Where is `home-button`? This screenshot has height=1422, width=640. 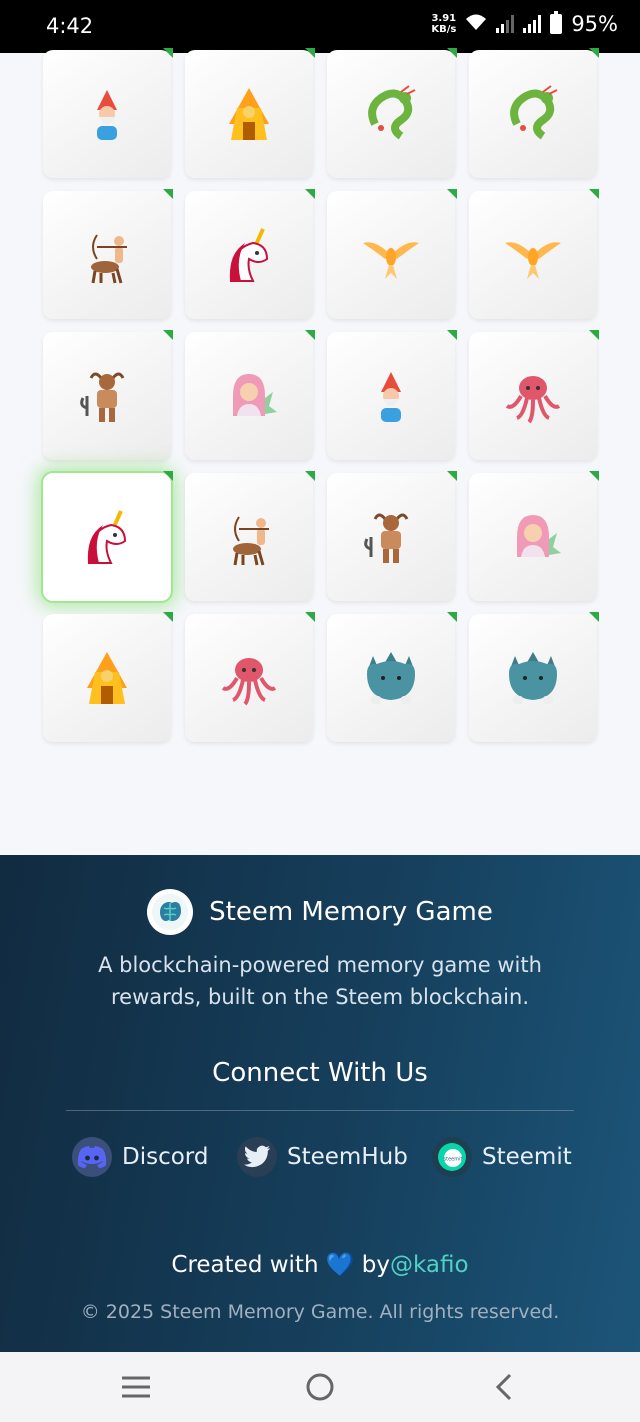 home-button is located at coordinates (320, 1387).